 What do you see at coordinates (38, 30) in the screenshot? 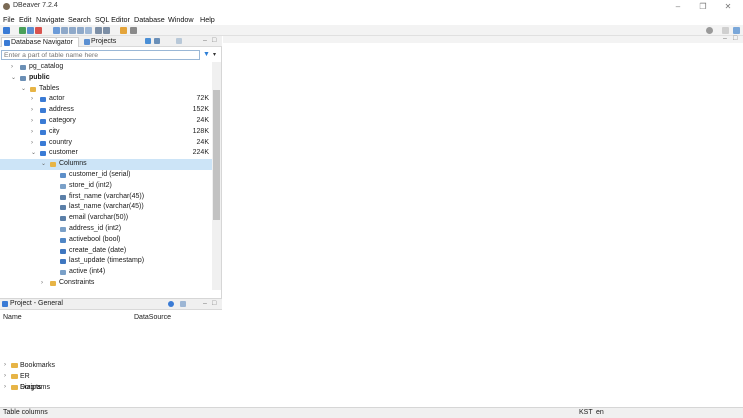
I see `invalidate-icon` at bounding box center [38, 30].